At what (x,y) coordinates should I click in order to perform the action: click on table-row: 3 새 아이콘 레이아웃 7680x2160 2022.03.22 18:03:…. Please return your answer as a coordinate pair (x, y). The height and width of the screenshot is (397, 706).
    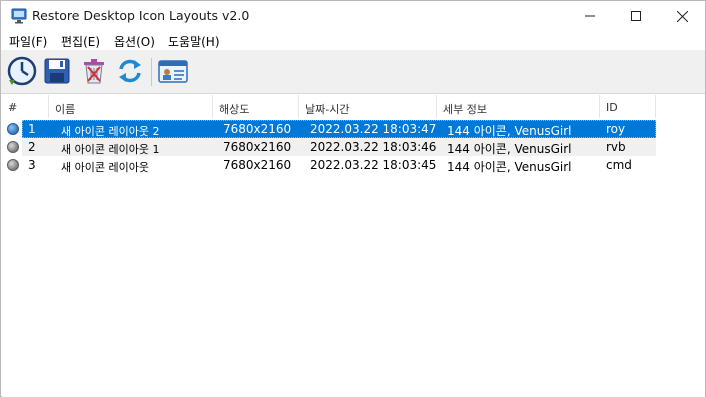
    Looking at the image, I should click on (353, 165).